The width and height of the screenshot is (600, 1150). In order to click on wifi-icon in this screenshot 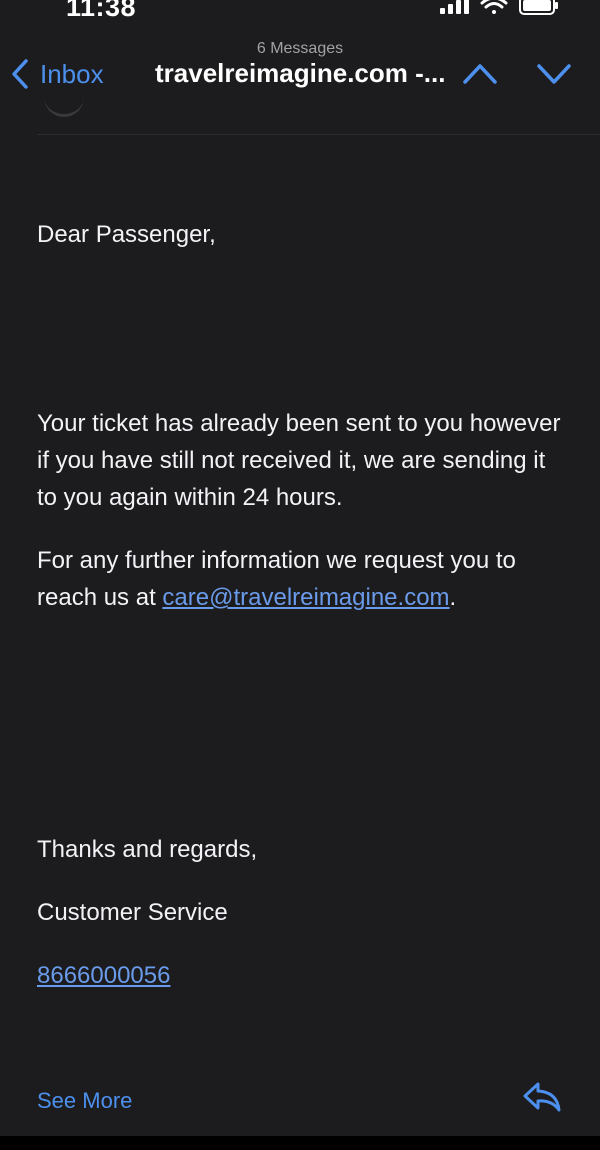, I will do `click(494, 7)`.